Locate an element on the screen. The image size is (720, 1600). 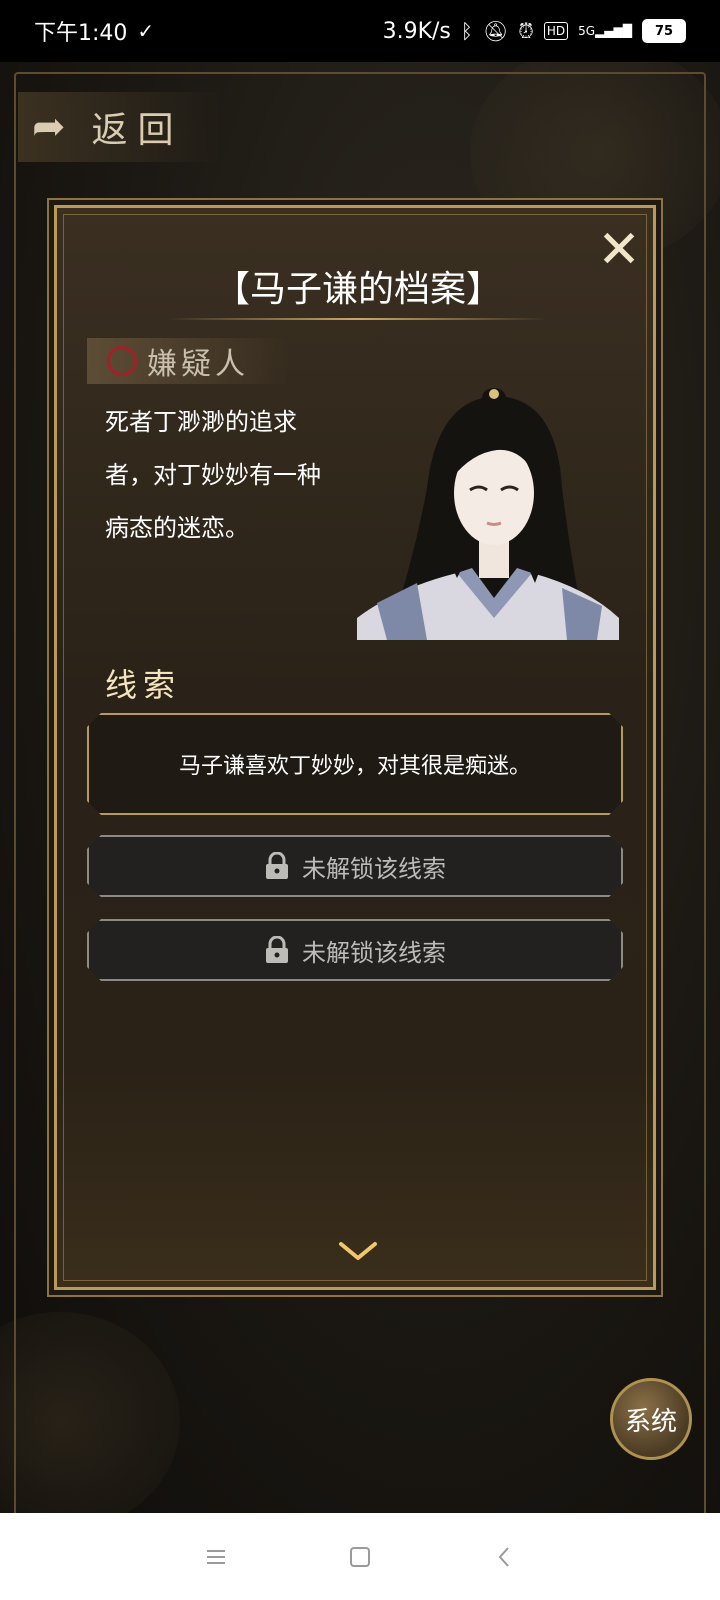
navigation-bar is located at coordinates (360, 1556).